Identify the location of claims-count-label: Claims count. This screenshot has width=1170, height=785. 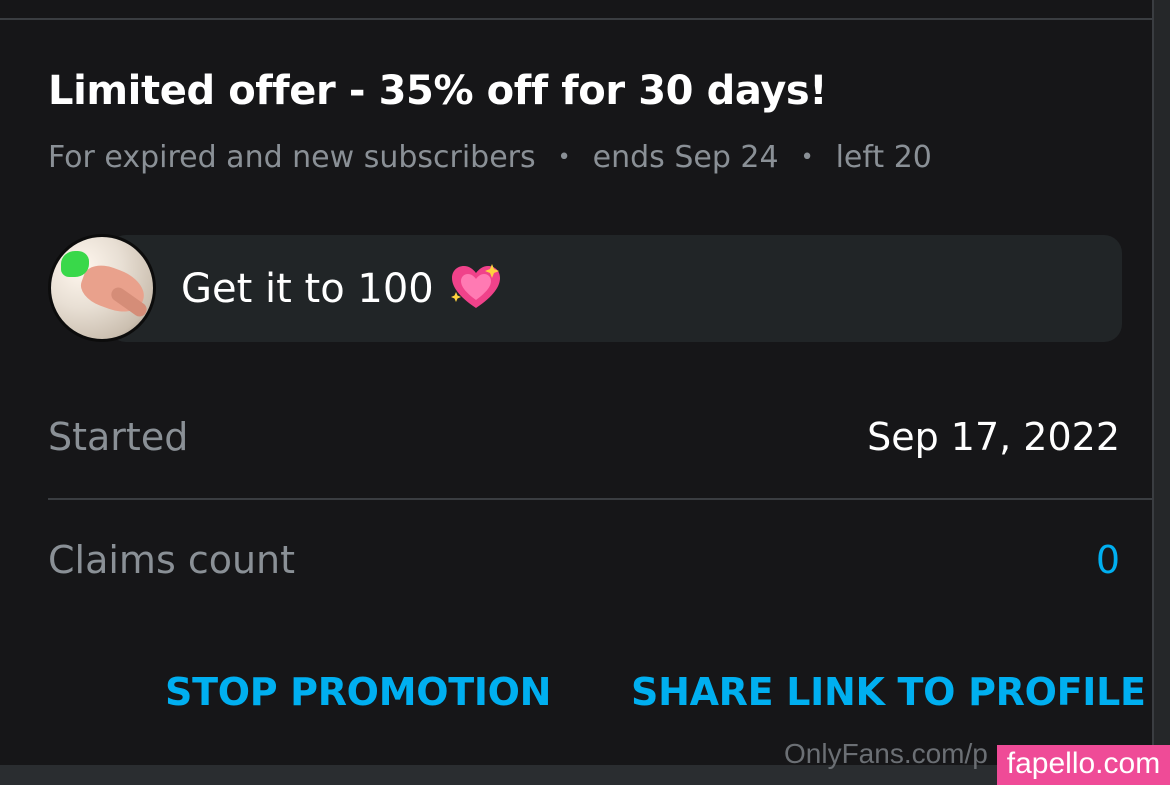
(172, 560).